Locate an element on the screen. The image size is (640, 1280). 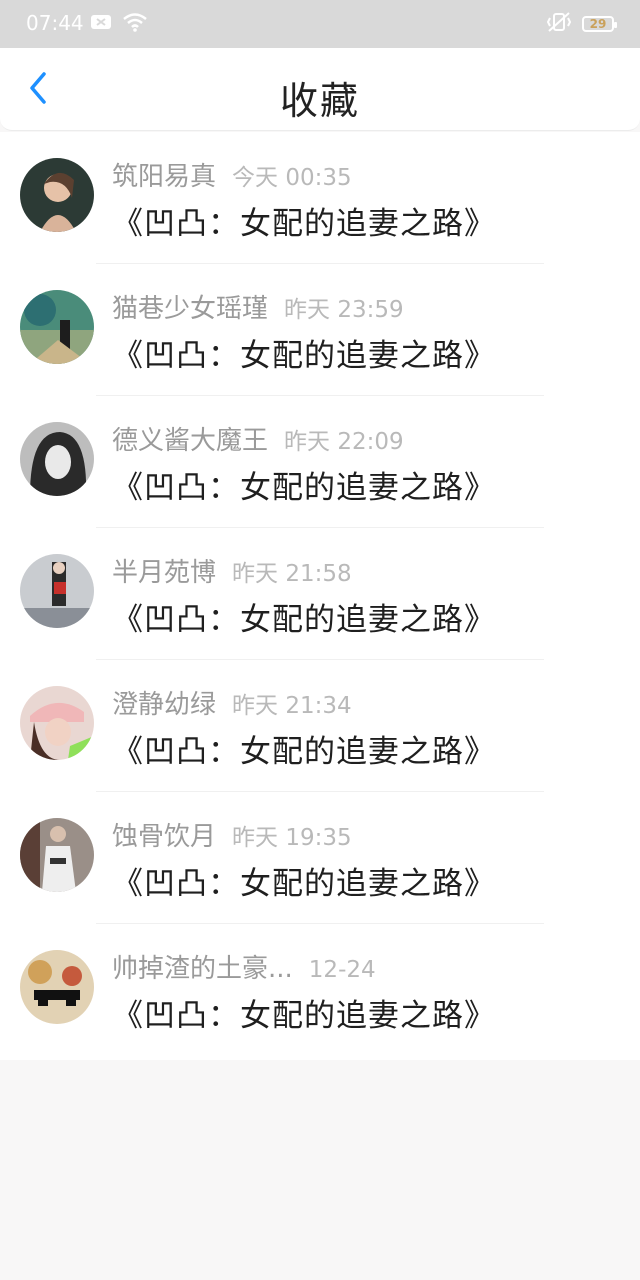
timestamp: 昨天 23:59 is located at coordinates (344, 310).